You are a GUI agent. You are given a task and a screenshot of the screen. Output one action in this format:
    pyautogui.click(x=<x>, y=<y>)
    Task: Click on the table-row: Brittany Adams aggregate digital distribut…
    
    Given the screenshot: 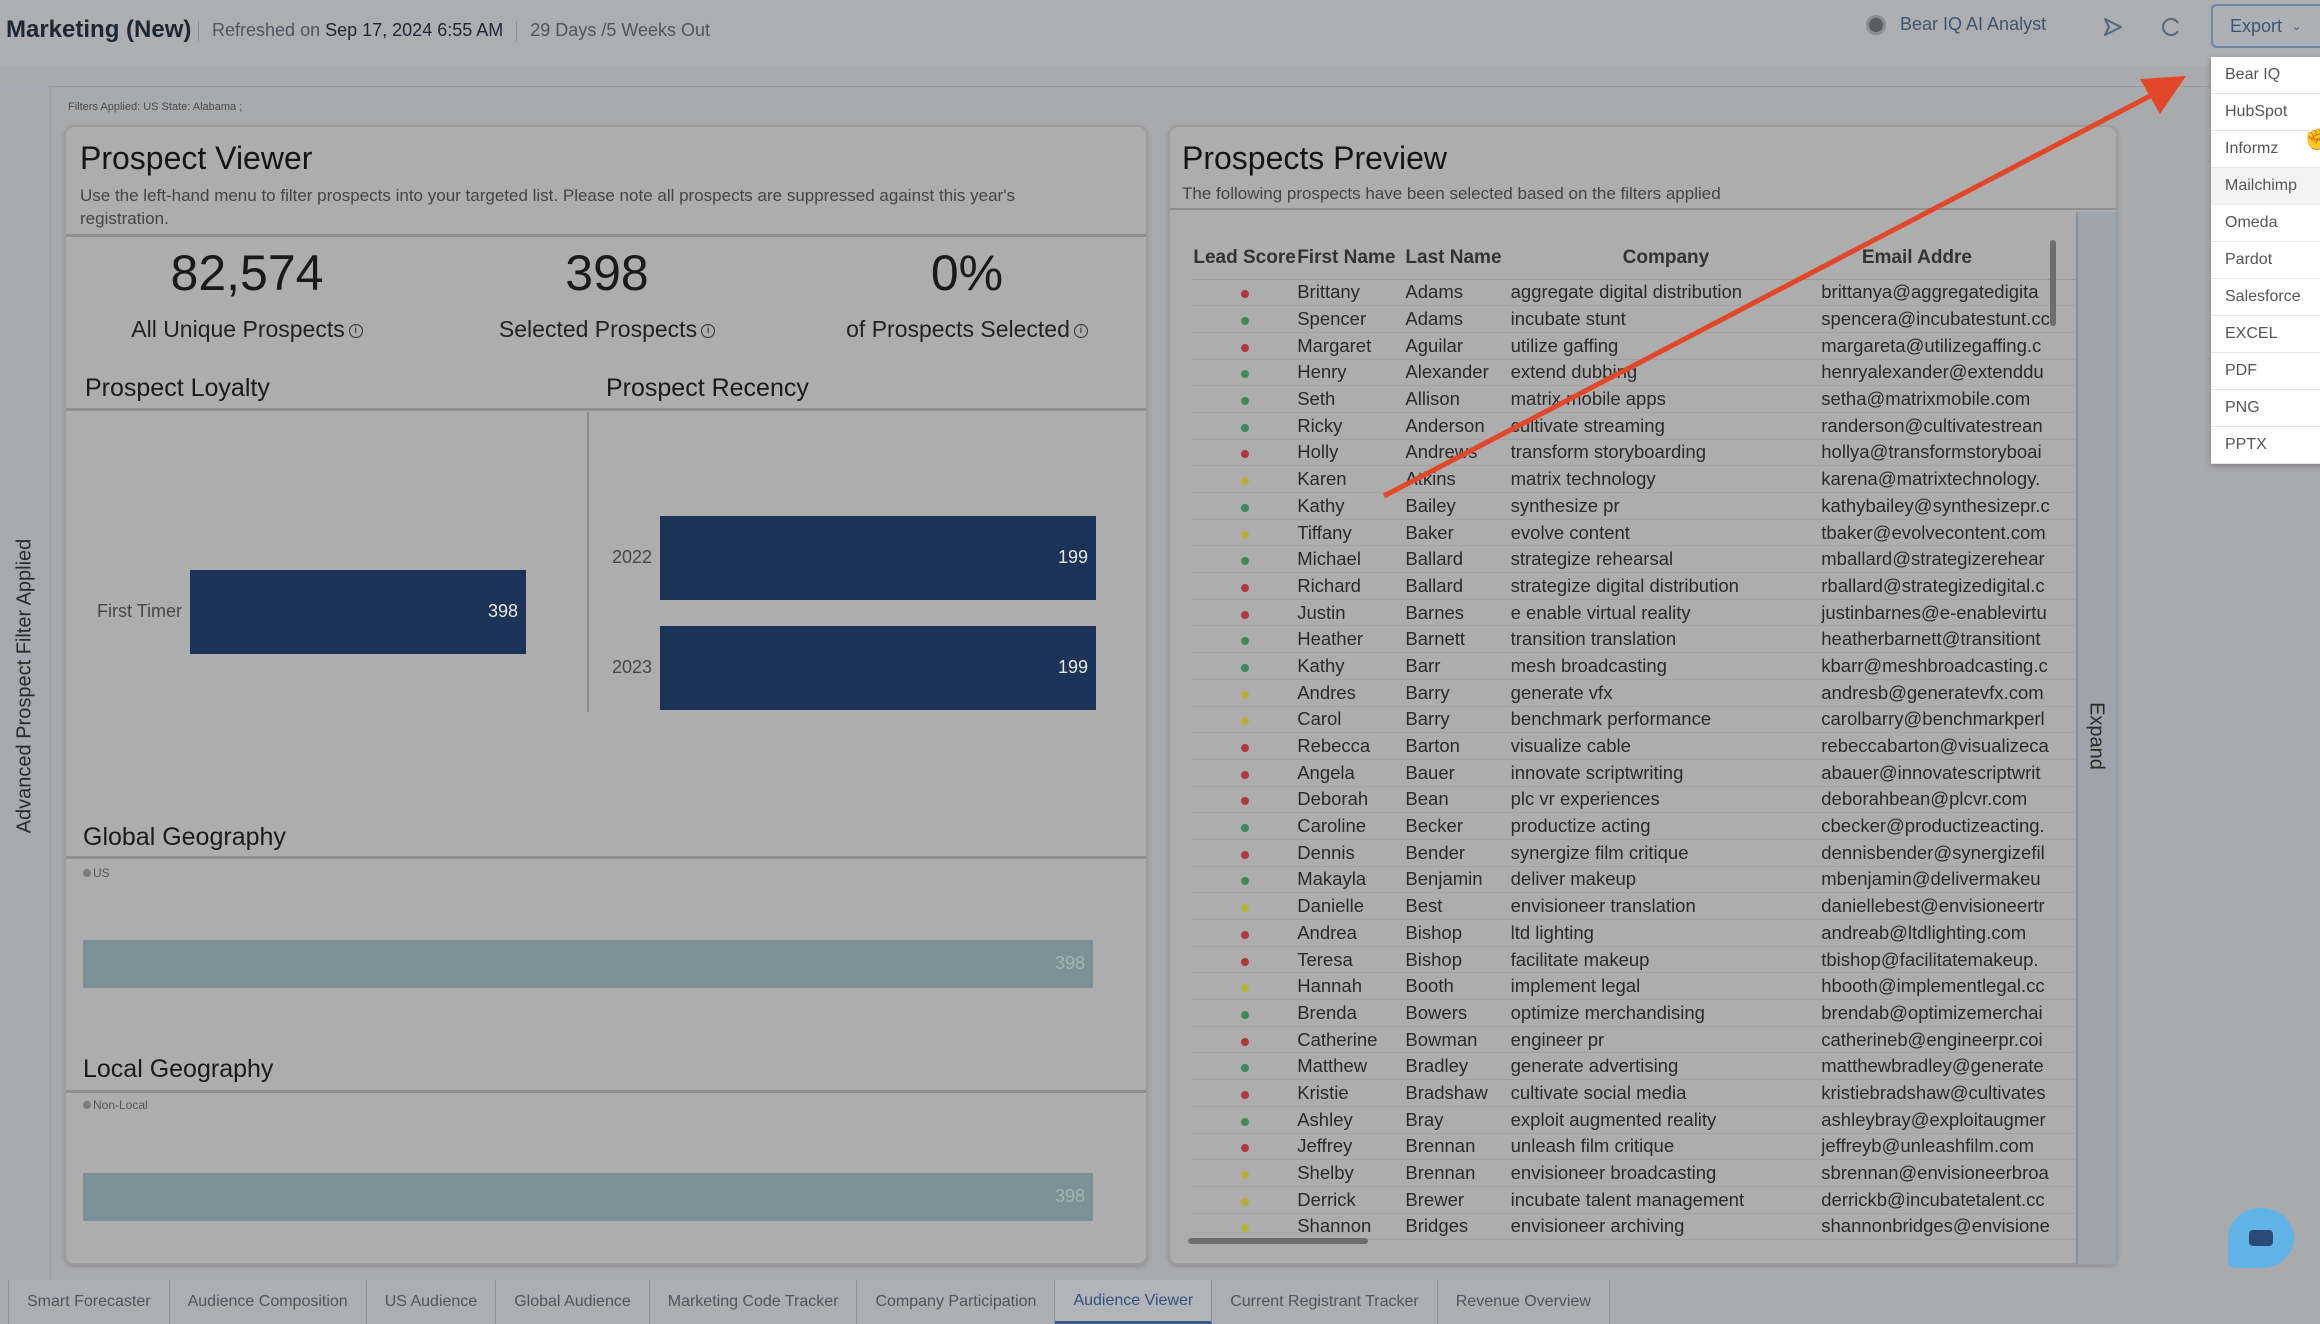 What is the action you would take?
    pyautogui.click(x=1635, y=293)
    